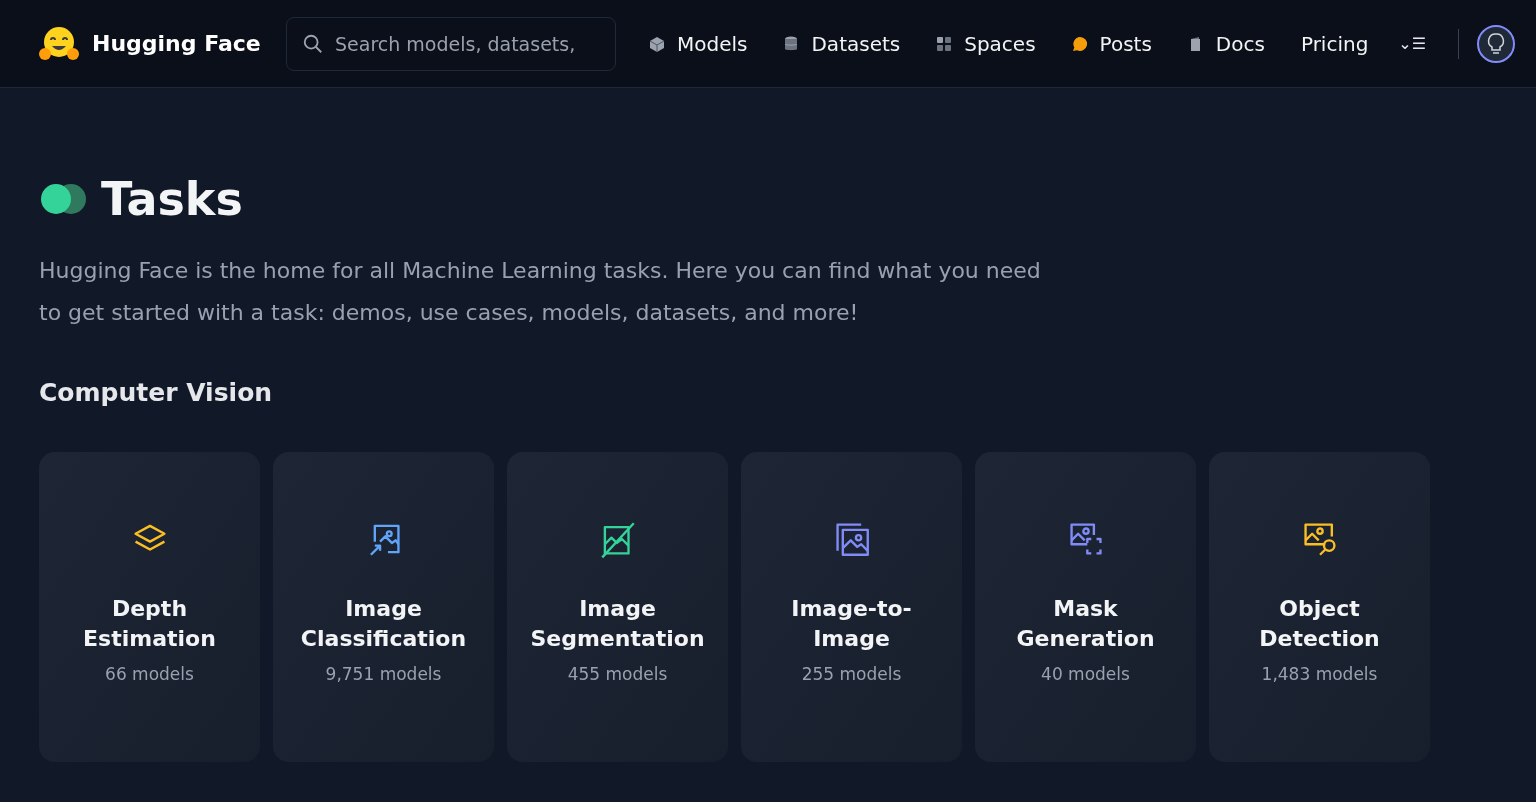 Image resolution: width=1536 pixels, height=802 pixels. What do you see at coordinates (1319, 623) in the screenshot?
I see `task-name: Object Detection` at bounding box center [1319, 623].